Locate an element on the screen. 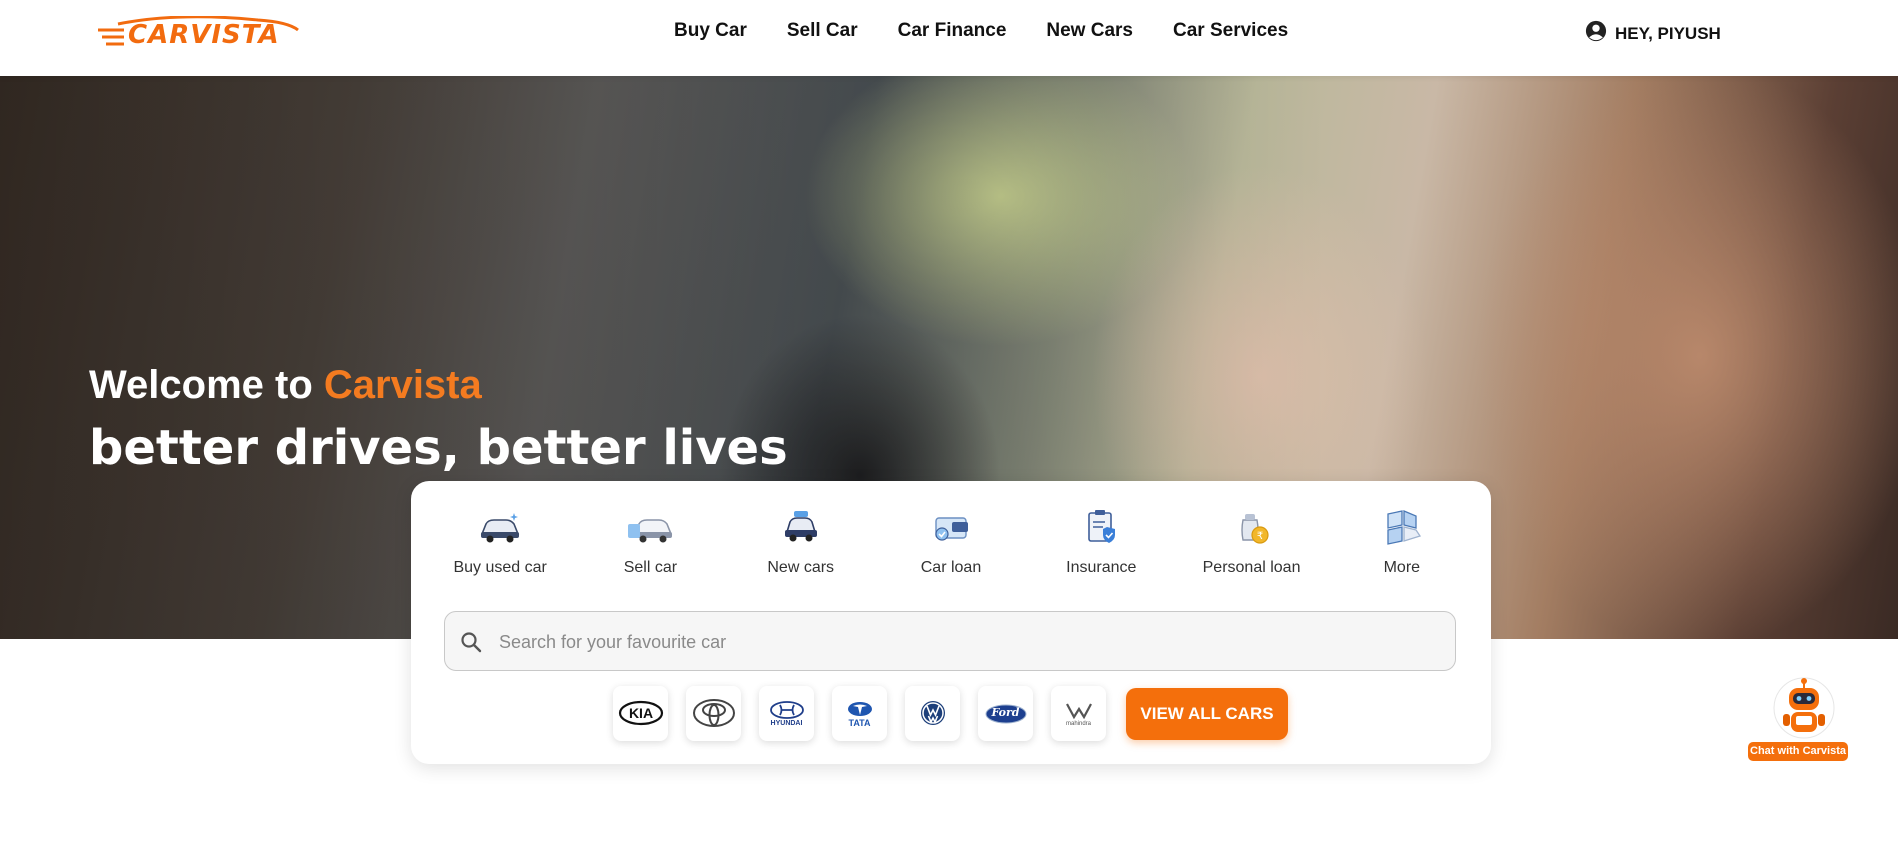  ford-logo-text: Ford is located at coordinates (1005, 712).